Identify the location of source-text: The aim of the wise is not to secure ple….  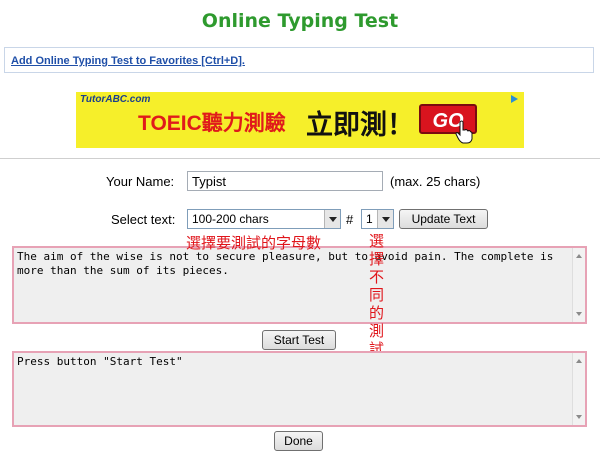
(285, 263).